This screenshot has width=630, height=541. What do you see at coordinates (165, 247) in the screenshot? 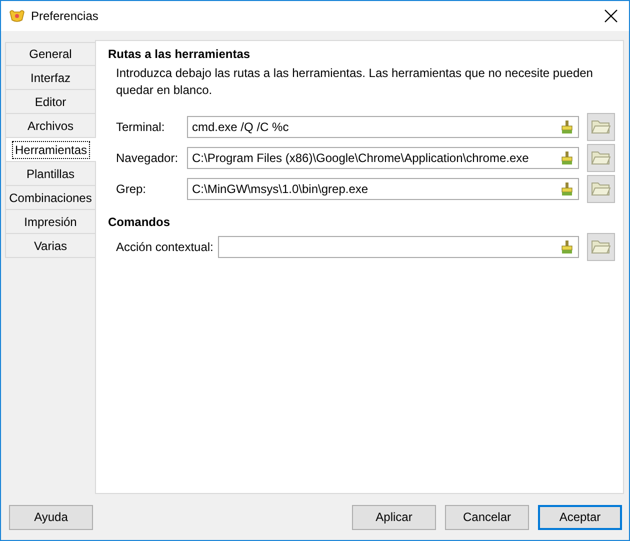
I see `field-label: Acción contextual:` at bounding box center [165, 247].